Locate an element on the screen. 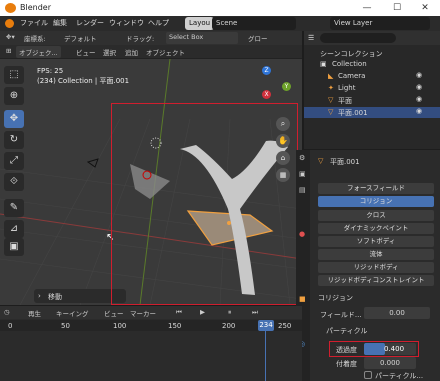 The image size is (440, 381). outliner-row-collection: ▣ Collection is located at coordinates (372, 64).